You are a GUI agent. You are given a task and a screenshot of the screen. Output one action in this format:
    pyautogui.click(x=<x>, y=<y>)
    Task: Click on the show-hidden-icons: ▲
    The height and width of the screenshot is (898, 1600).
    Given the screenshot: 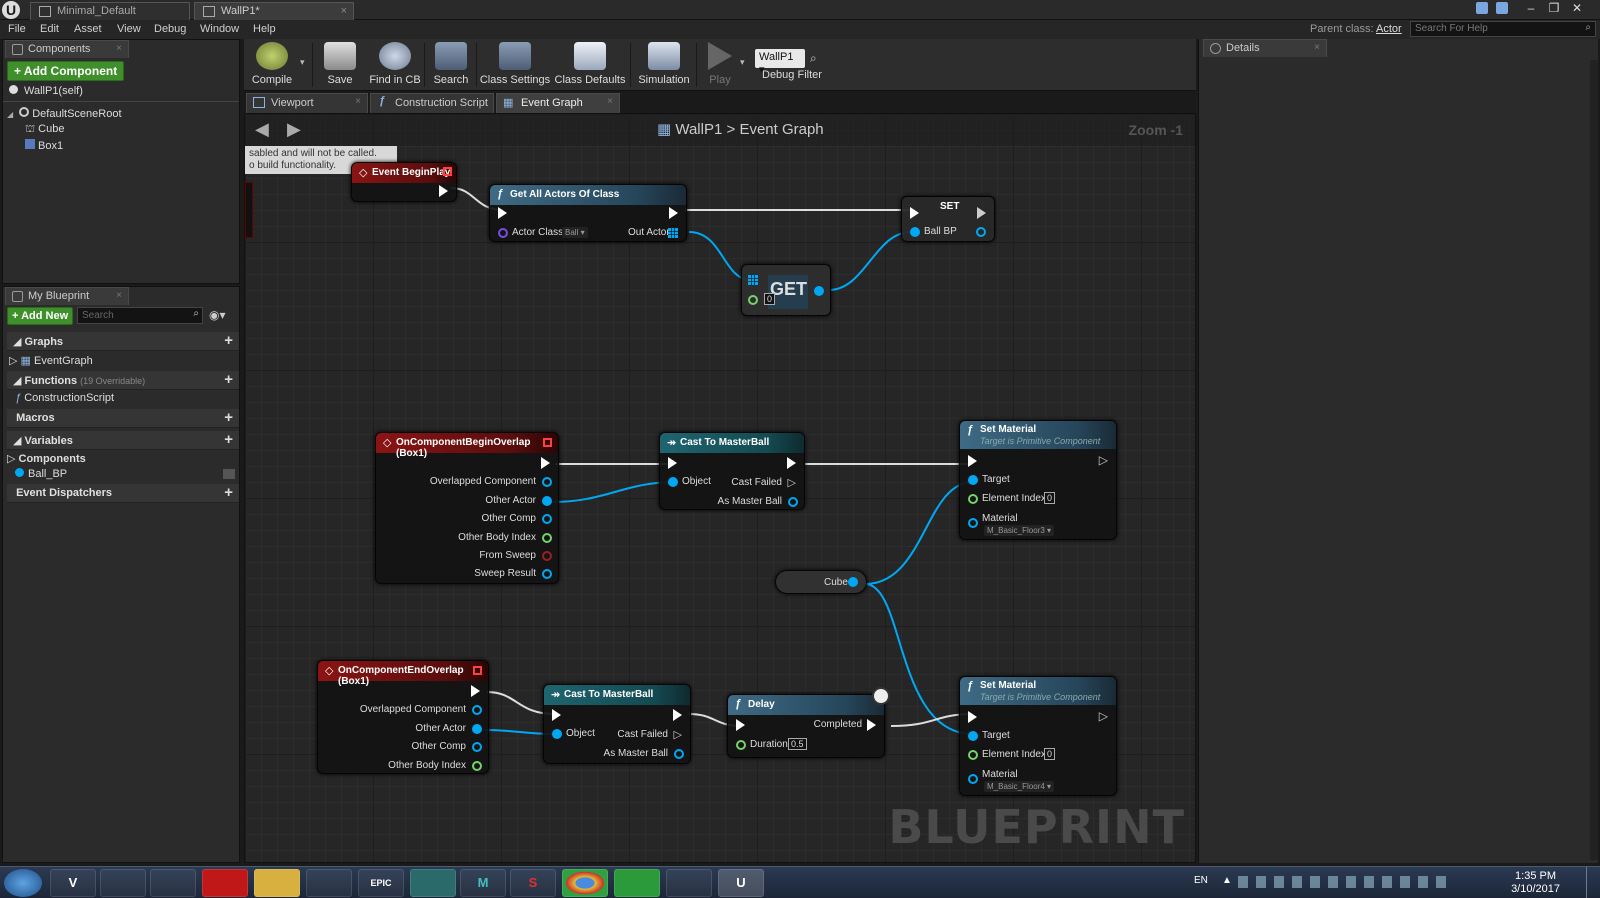 What is the action you would take?
    pyautogui.click(x=1227, y=880)
    